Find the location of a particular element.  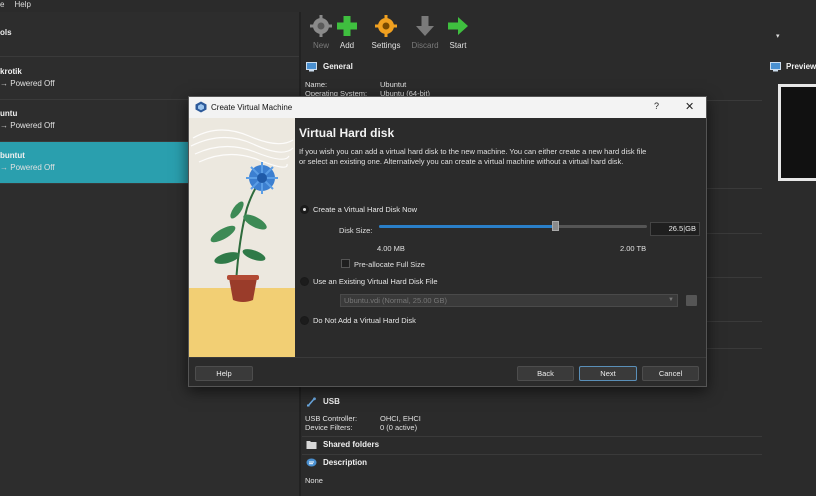

start-dropdown-icon: ▾ is located at coordinates (778, 36).